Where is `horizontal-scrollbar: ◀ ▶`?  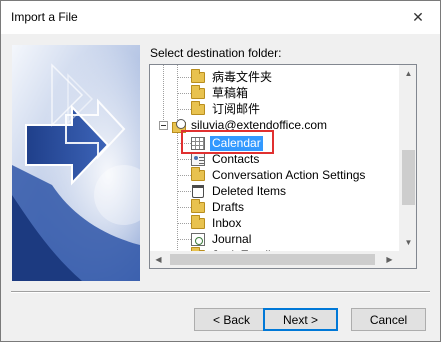
horizontal-scrollbar: ◀ ▶ is located at coordinates (283, 259).